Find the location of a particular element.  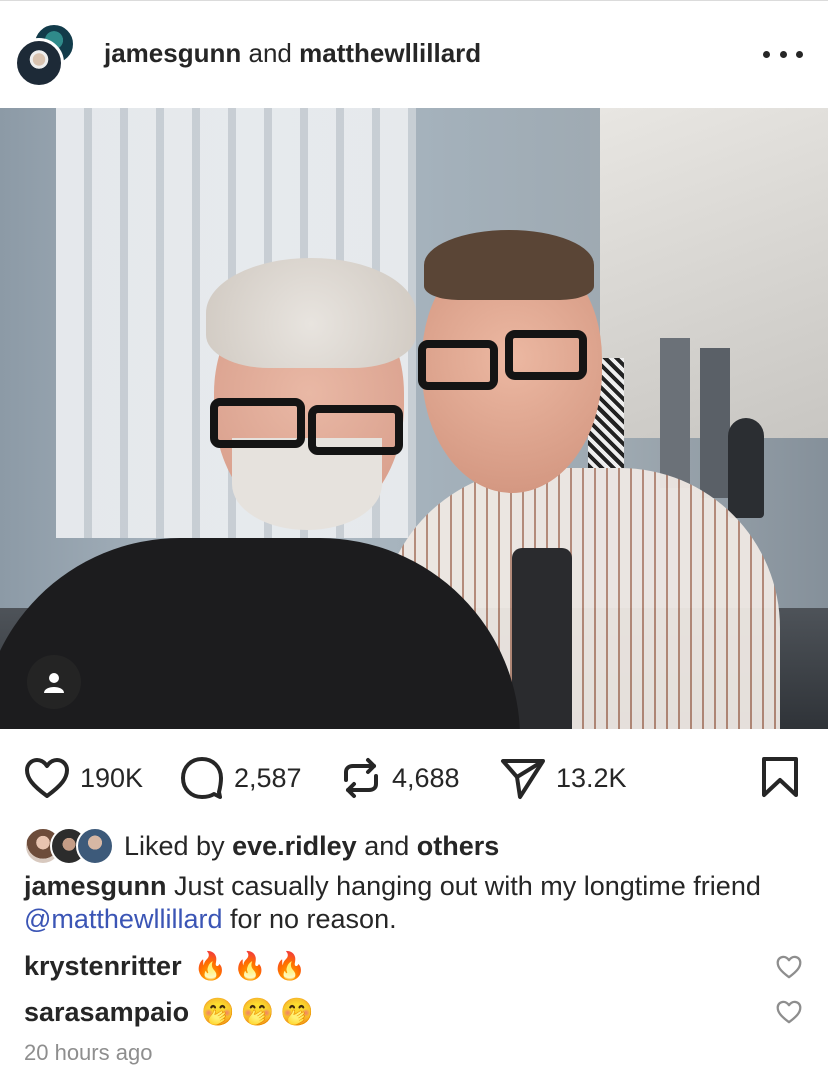

comment-count: 2,587 is located at coordinates (268, 777).